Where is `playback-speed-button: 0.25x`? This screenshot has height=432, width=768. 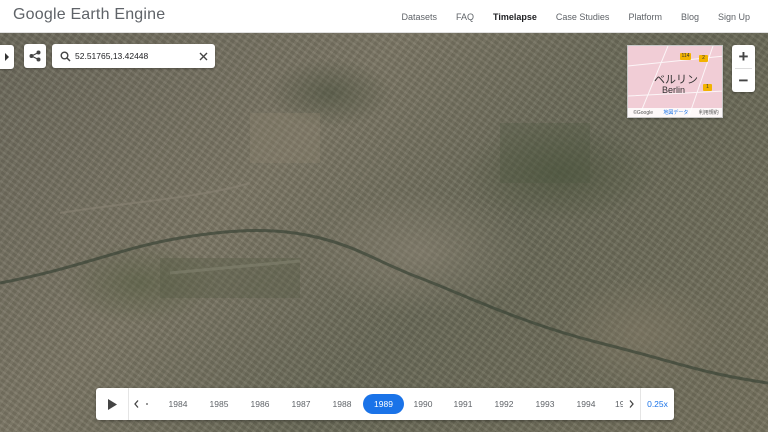 playback-speed-button: 0.25x is located at coordinates (657, 404).